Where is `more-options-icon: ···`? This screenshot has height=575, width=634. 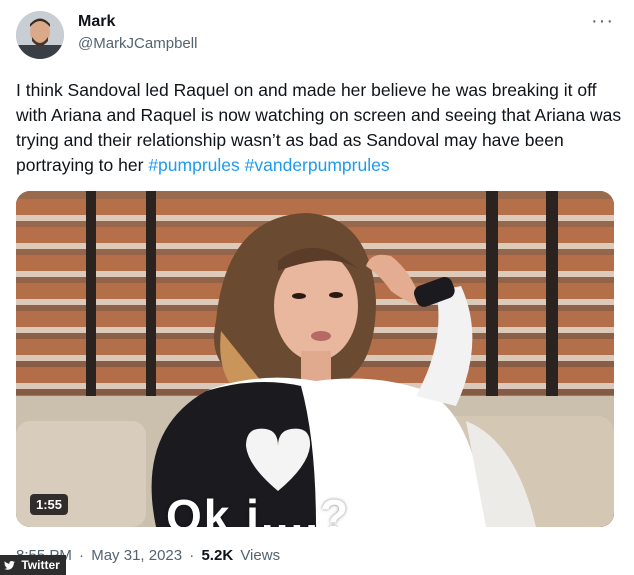 more-options-icon: ··· is located at coordinates (602, 21).